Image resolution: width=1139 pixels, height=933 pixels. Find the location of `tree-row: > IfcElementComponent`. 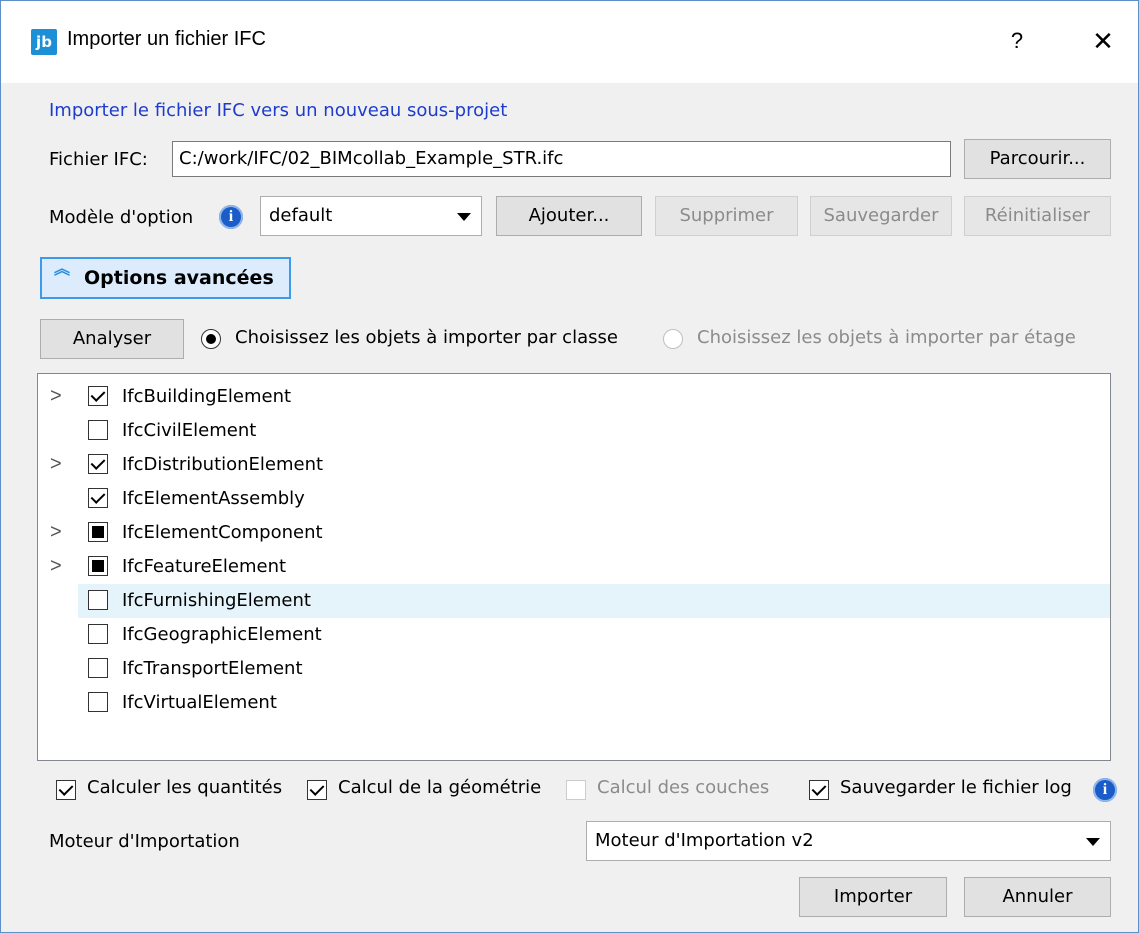

tree-row: > IfcElementComponent is located at coordinates (574, 533).